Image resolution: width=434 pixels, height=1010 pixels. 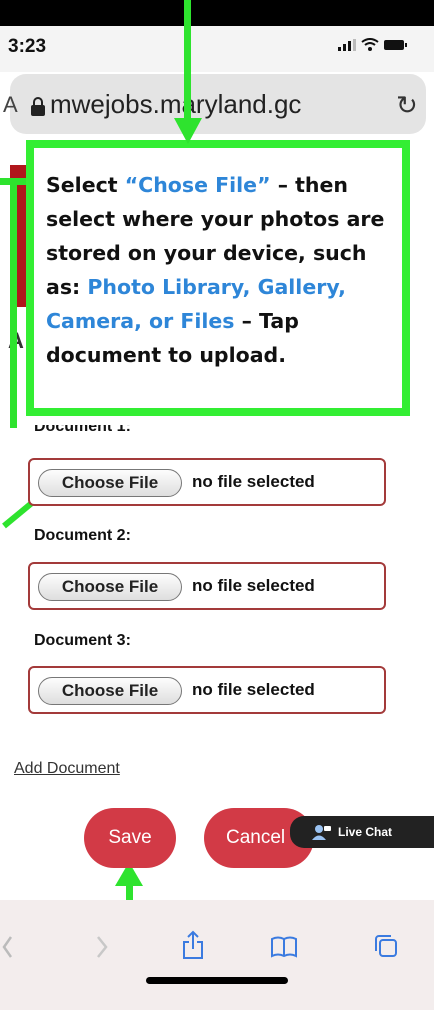 I want to click on annotation-arrow-top, so click(x=187, y=64).